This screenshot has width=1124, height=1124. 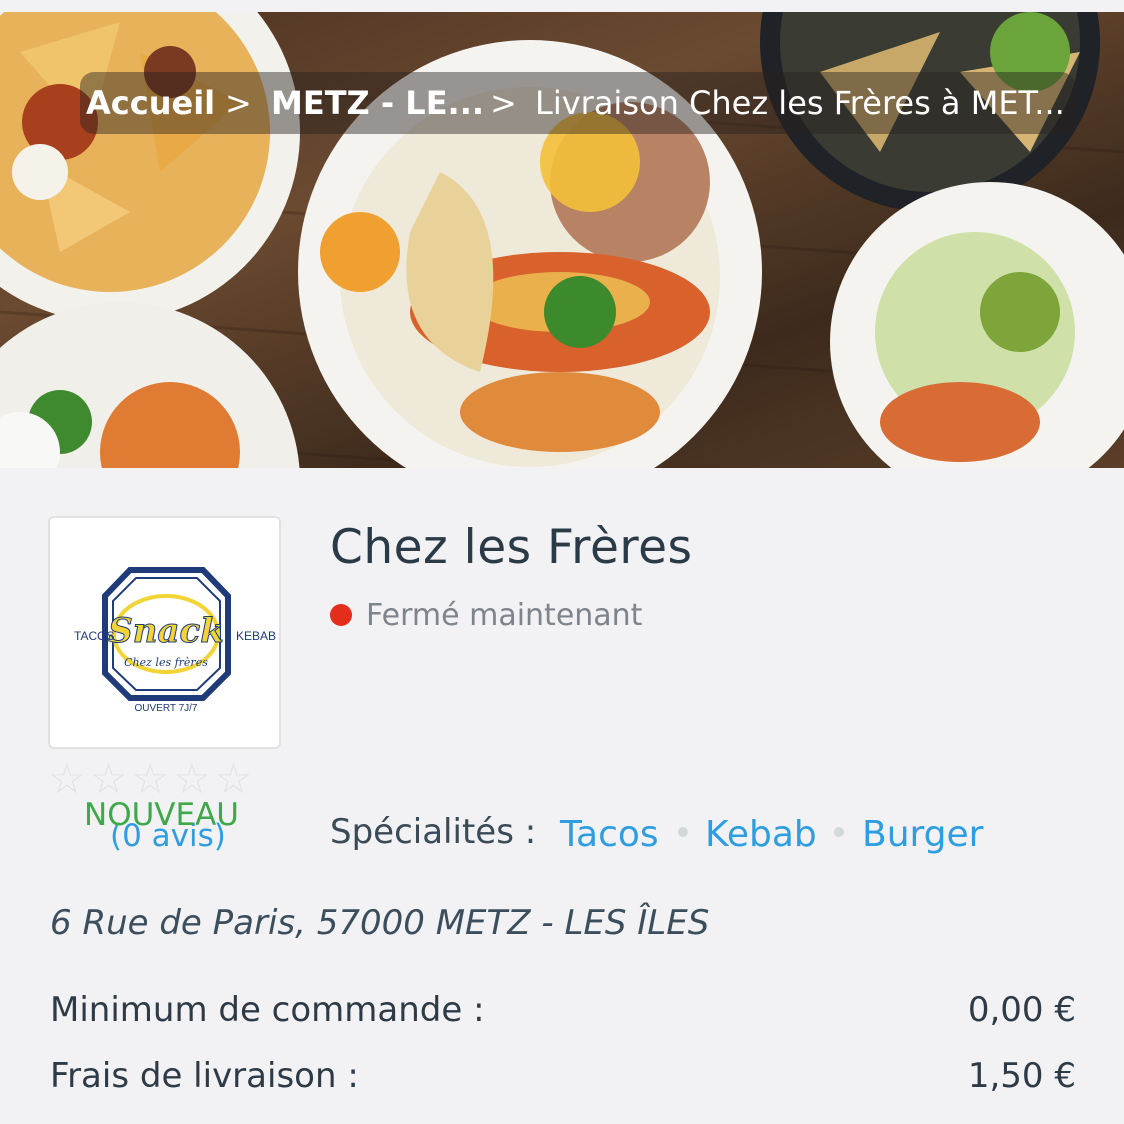 What do you see at coordinates (380, 923) in the screenshot?
I see `restaurant-address: 6 Rue de Paris, 57000 METZ - LES ÎLES` at bounding box center [380, 923].